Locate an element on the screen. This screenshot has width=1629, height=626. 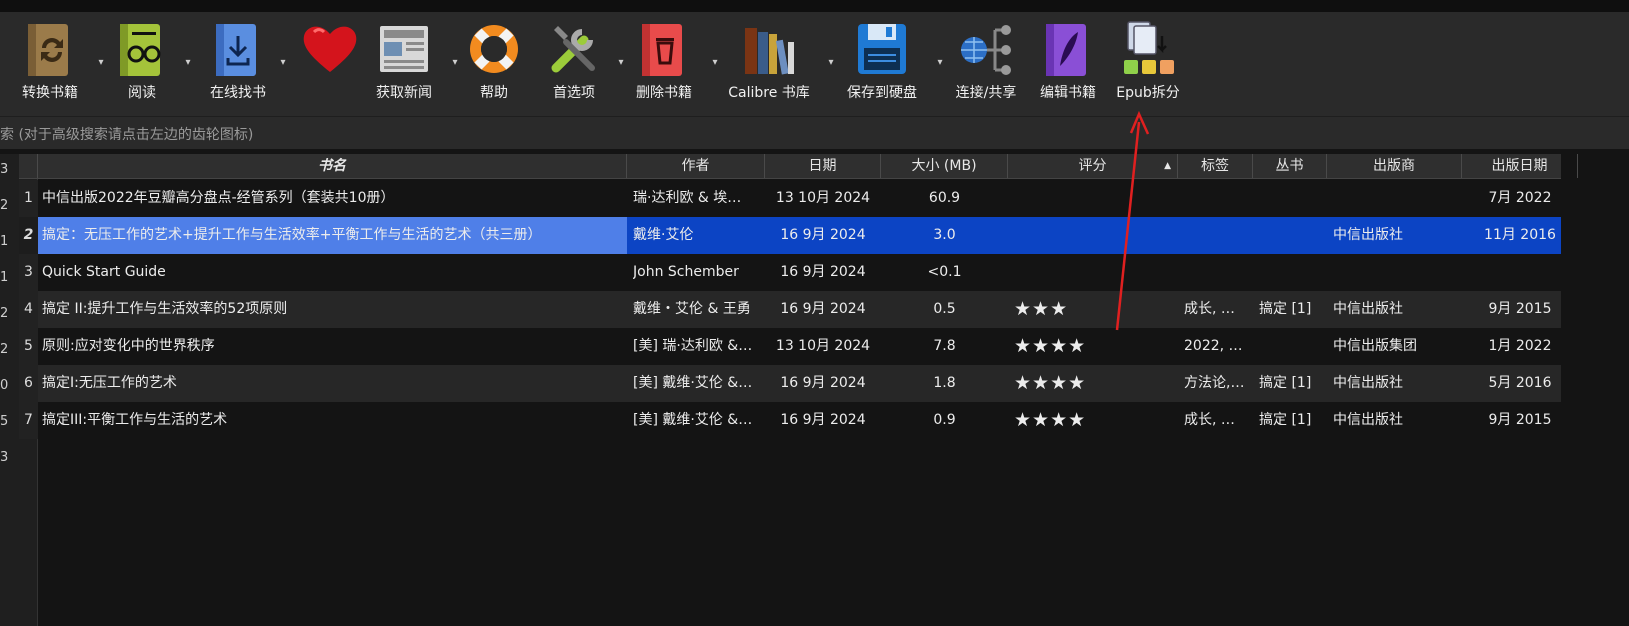
row-number: 7 is located at coordinates (28, 420).